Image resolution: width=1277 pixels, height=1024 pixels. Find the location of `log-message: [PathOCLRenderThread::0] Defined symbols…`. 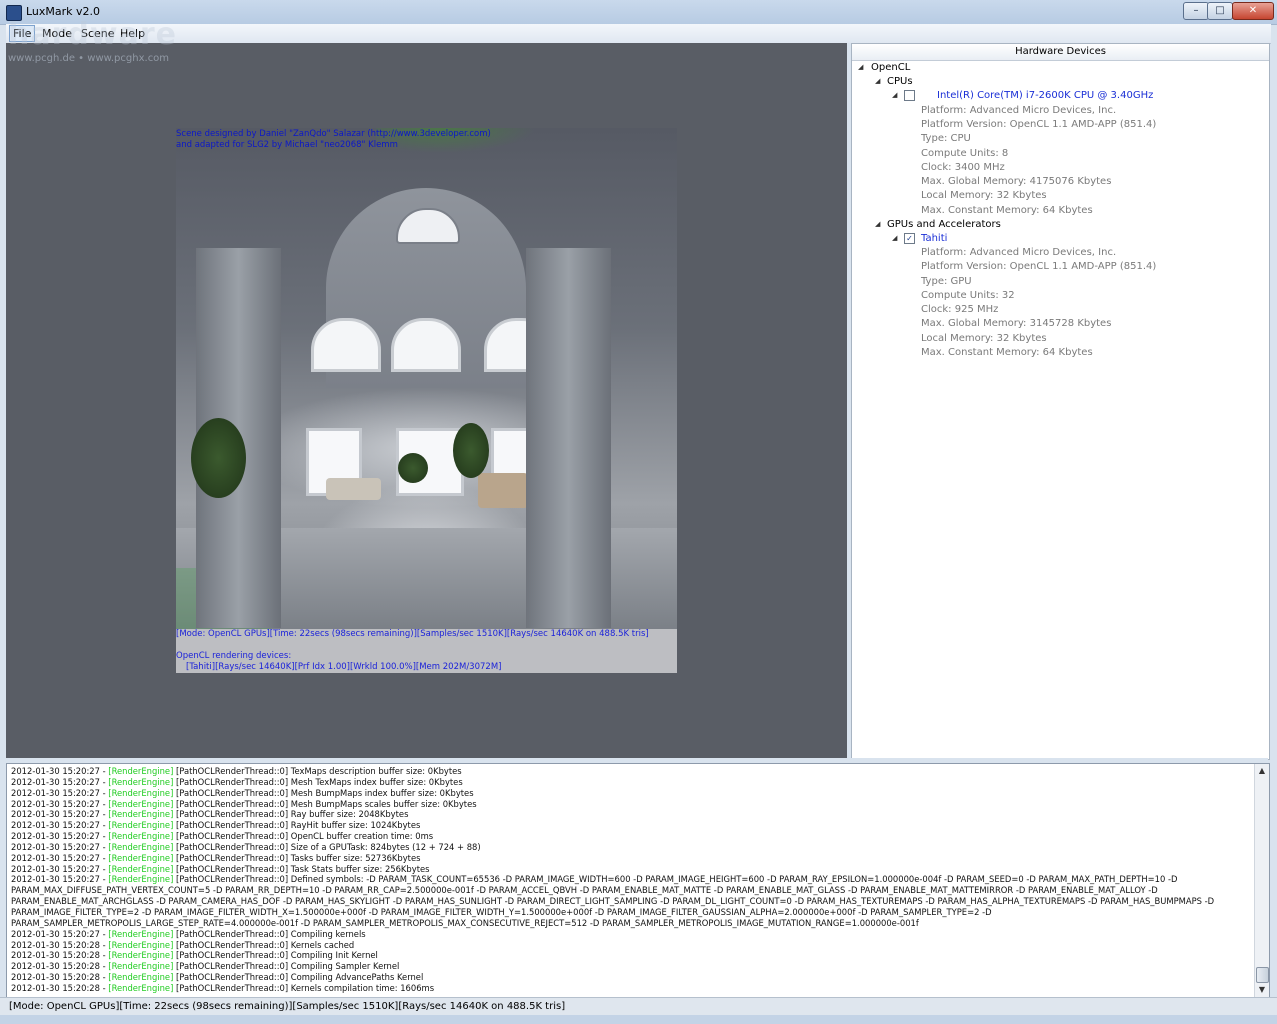

log-message: [PathOCLRenderThread::0] Defined symbols… is located at coordinates (675, 879).